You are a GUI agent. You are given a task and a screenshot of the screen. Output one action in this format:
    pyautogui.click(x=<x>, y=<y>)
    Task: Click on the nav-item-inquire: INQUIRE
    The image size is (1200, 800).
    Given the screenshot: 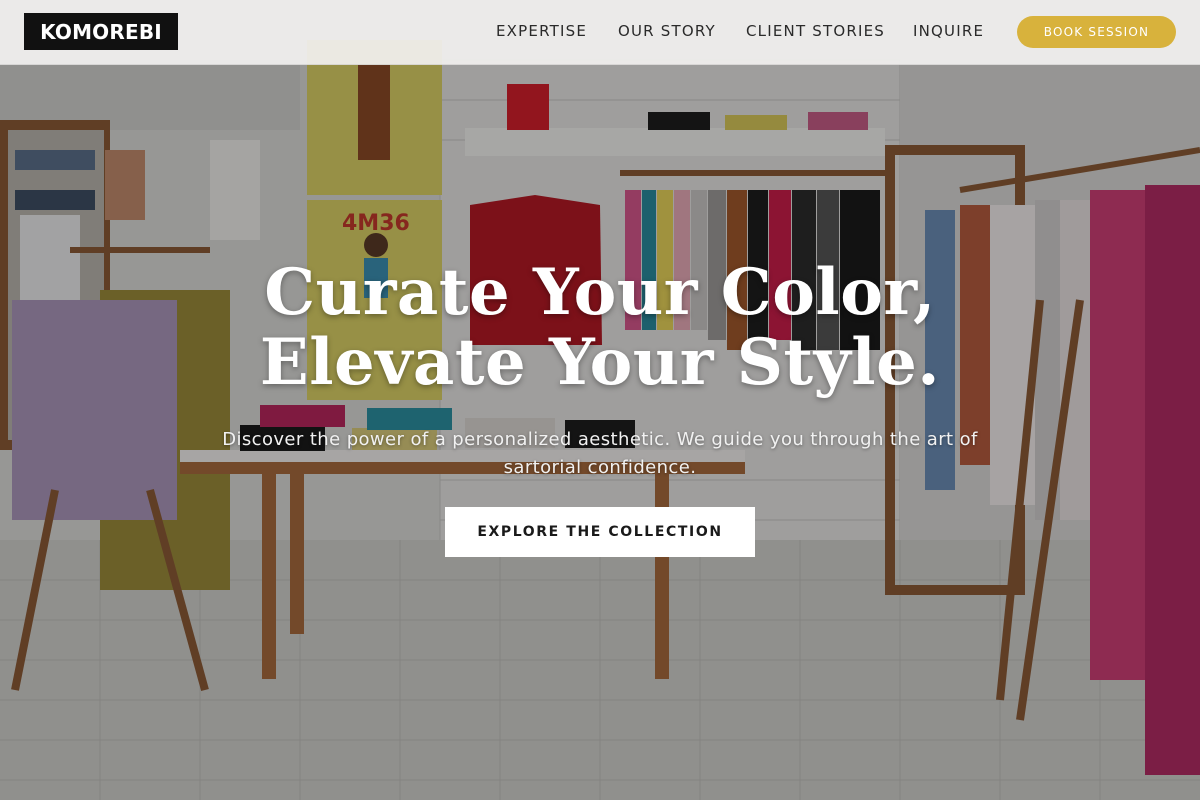 What is the action you would take?
    pyautogui.click(x=948, y=31)
    